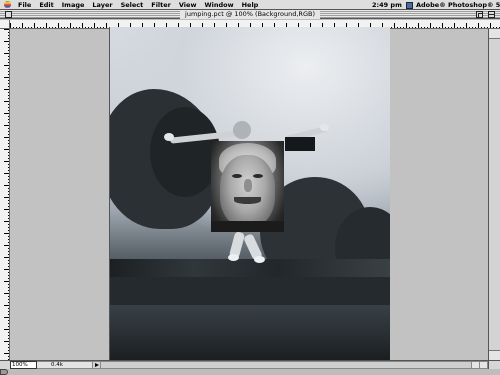 This screenshot has width=500, height=375. Describe the element at coordinates (494, 364) in the screenshot. I see `resize-grow-box` at that location.